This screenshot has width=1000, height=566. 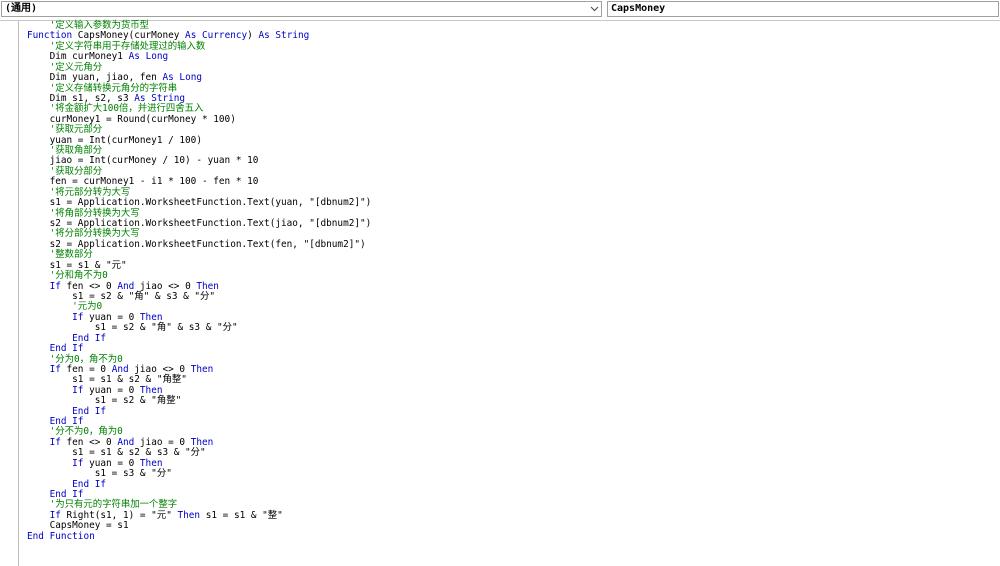 I want to click on code-line: fen = curMoney1 - i1 * 100 - fen * 10, so click(x=507, y=182).